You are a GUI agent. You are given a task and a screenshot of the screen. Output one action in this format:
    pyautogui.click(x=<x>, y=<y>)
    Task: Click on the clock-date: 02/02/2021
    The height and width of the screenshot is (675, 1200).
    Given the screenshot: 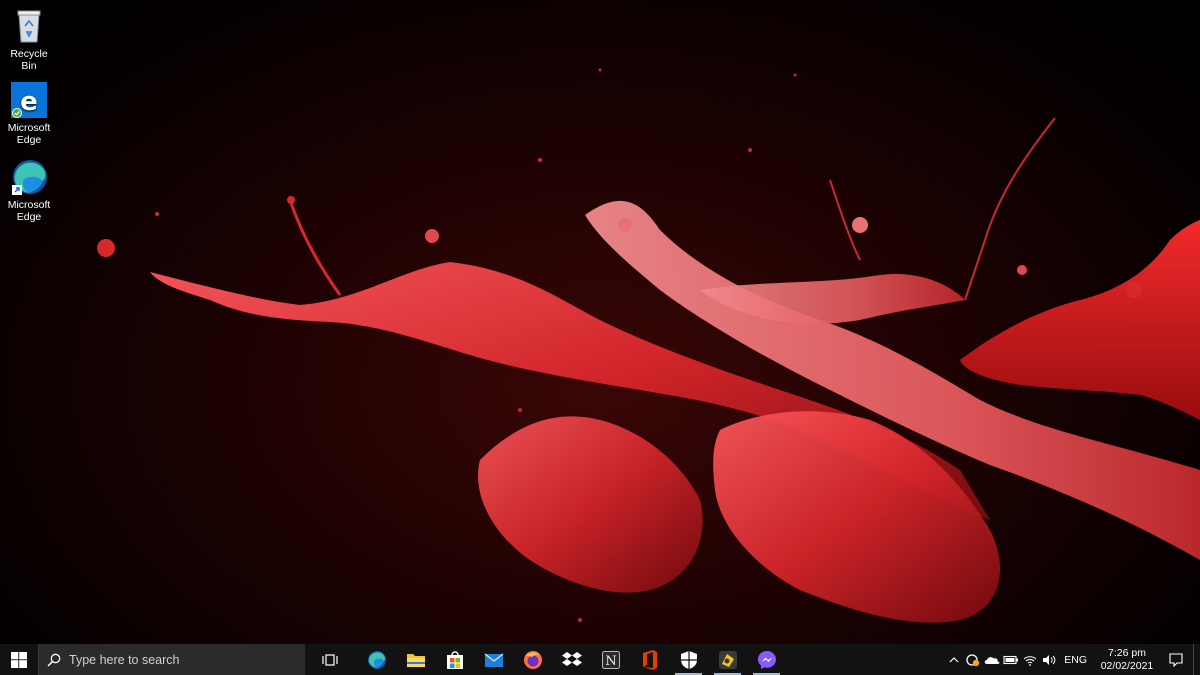 What is the action you would take?
    pyautogui.click(x=1127, y=665)
    